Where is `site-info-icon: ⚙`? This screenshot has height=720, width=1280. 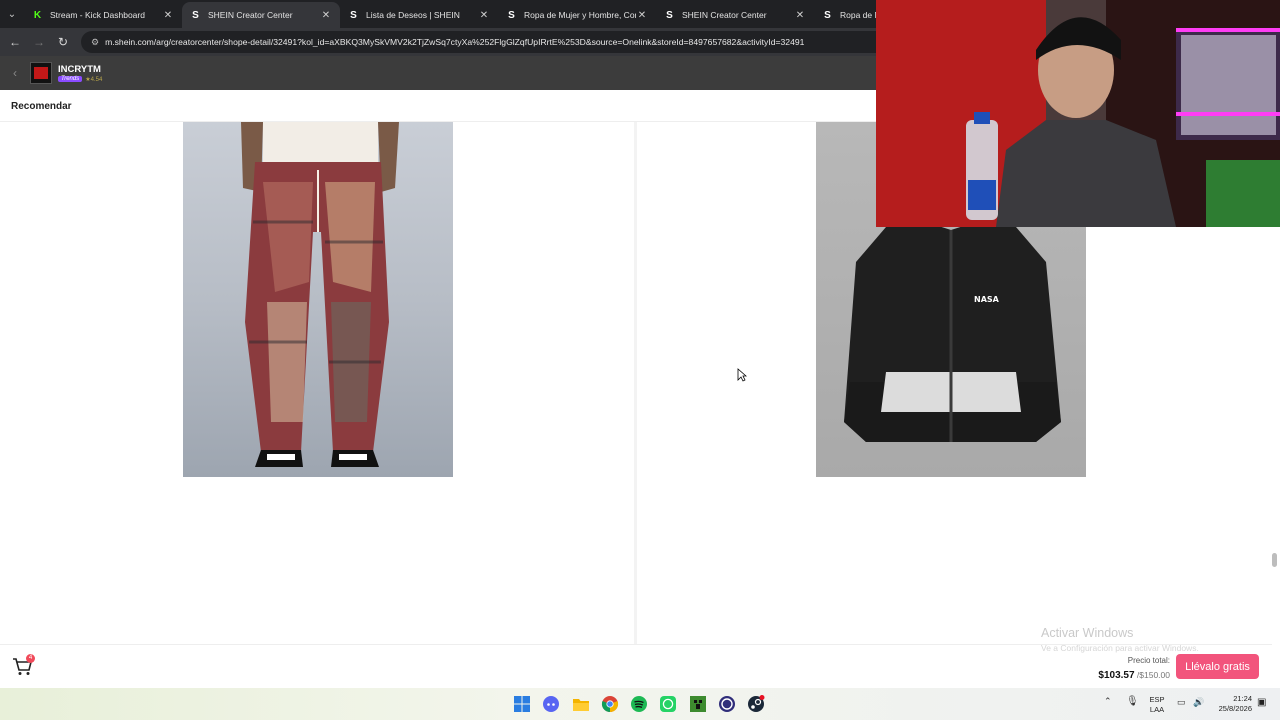 site-info-icon: ⚙ is located at coordinates (95, 42).